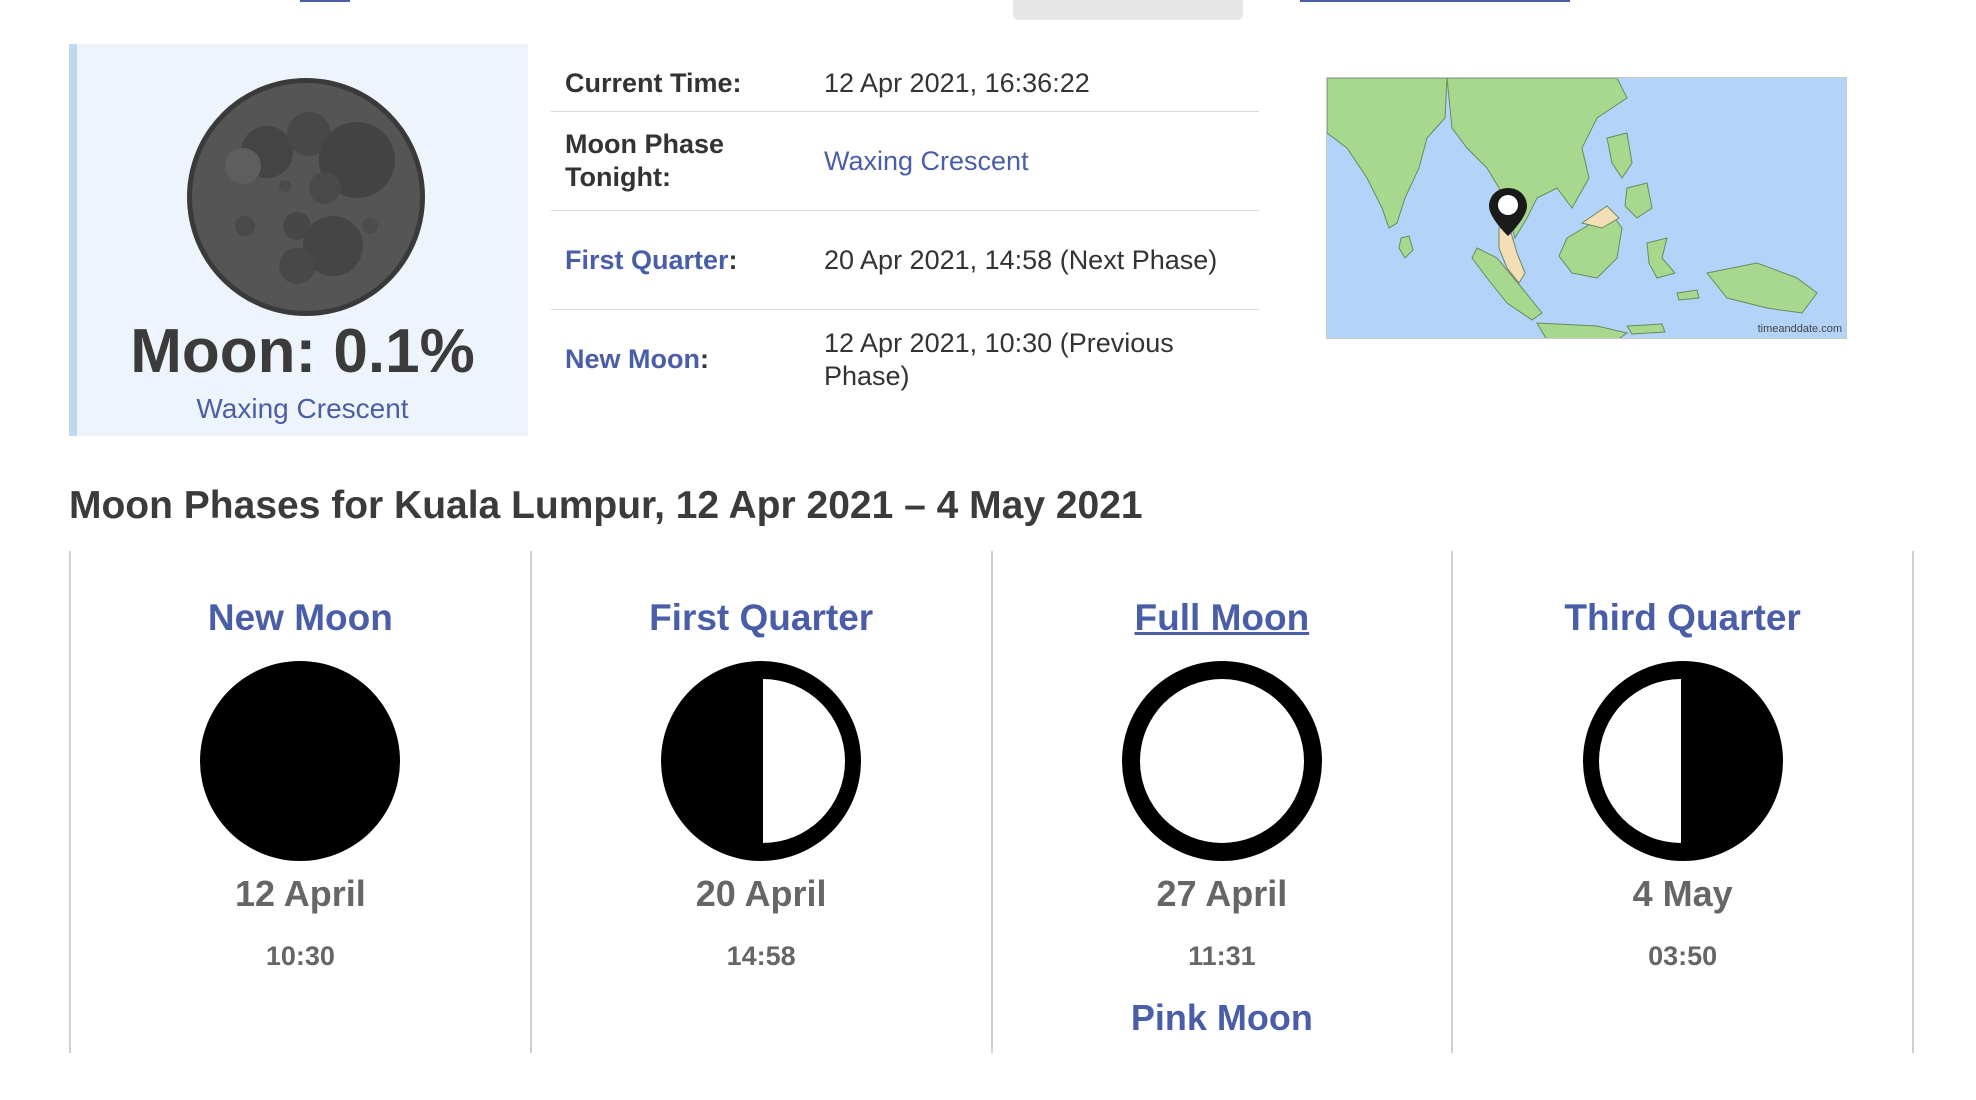  I want to click on phase-column-new-moon: New Moon 12 April 10:30, so click(301, 802).